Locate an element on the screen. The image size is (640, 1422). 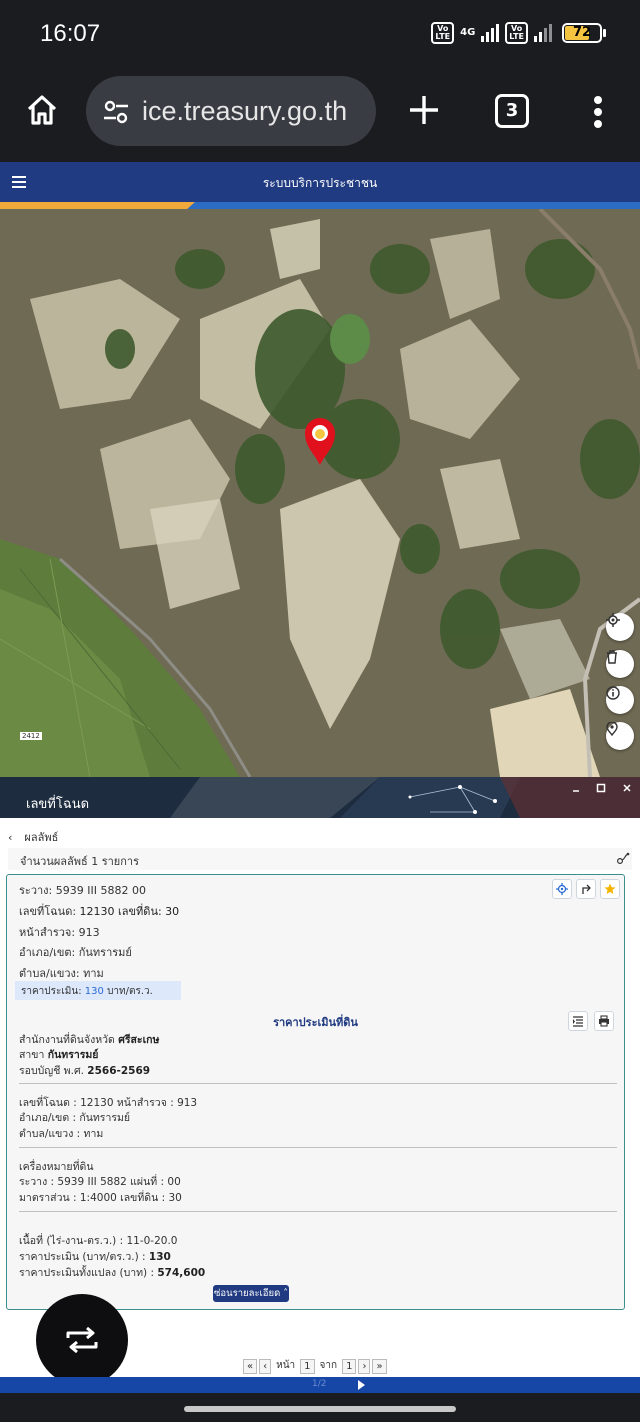
back-button: ‹ ผลลัพธ์ is located at coordinates (33, 837).